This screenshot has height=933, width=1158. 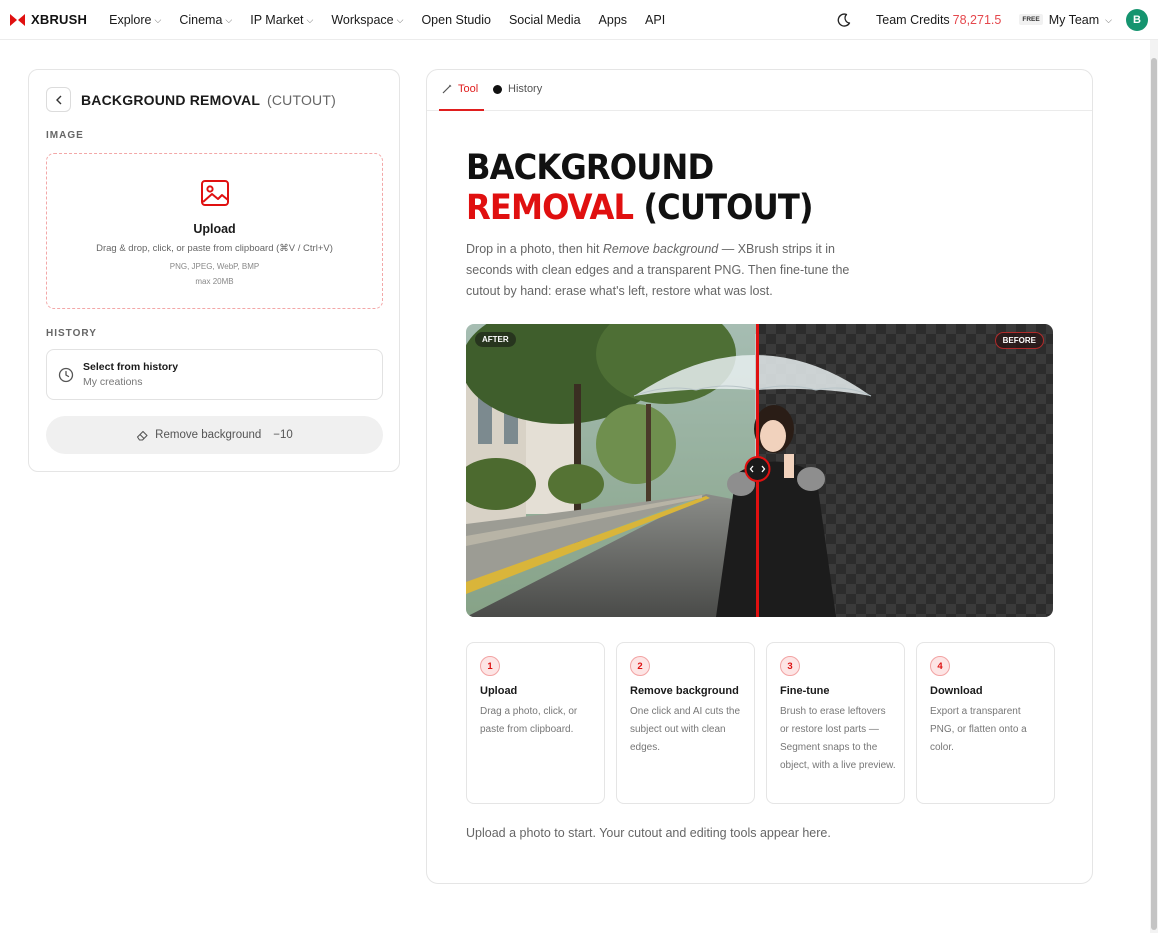 I want to click on nav-explore: Explore ⌵, so click(x=135, y=20).